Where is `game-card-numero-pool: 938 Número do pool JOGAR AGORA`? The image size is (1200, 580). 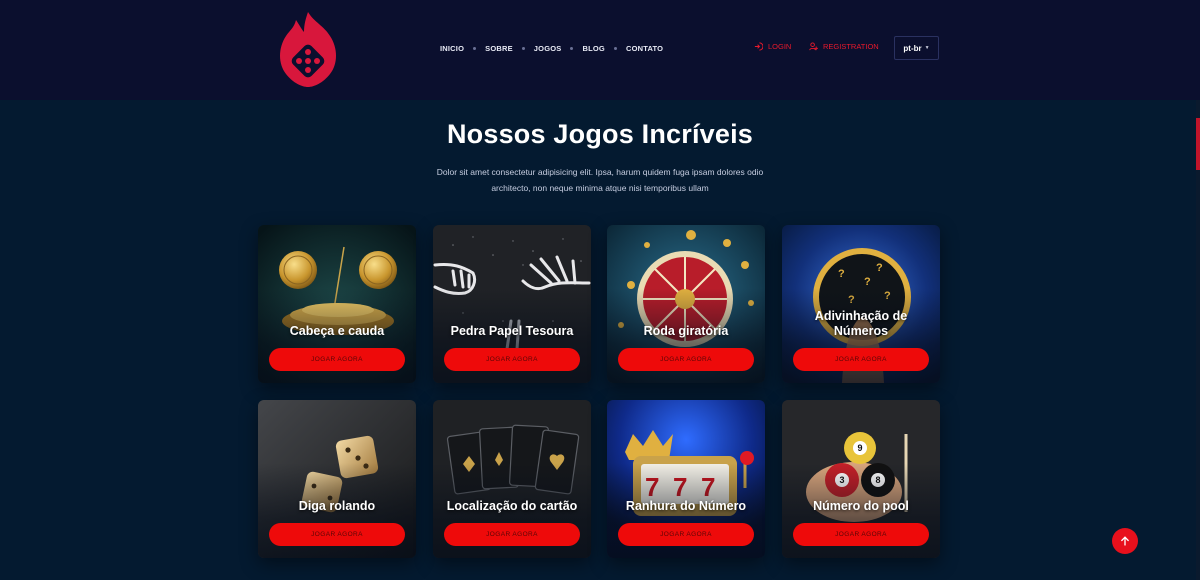 game-card-numero-pool: 938 Número do pool JOGAR AGORA is located at coordinates (861, 479).